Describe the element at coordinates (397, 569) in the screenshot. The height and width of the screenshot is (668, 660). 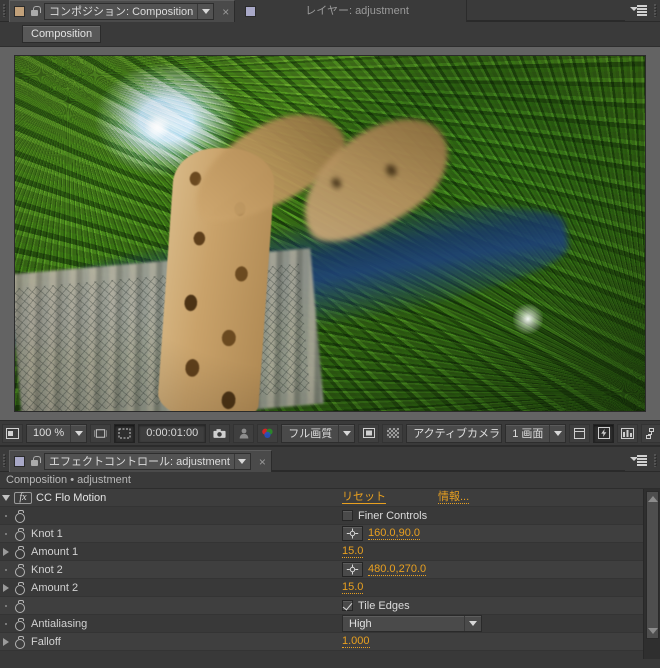
I see `knot-2-value: 480.0,270.0` at that location.